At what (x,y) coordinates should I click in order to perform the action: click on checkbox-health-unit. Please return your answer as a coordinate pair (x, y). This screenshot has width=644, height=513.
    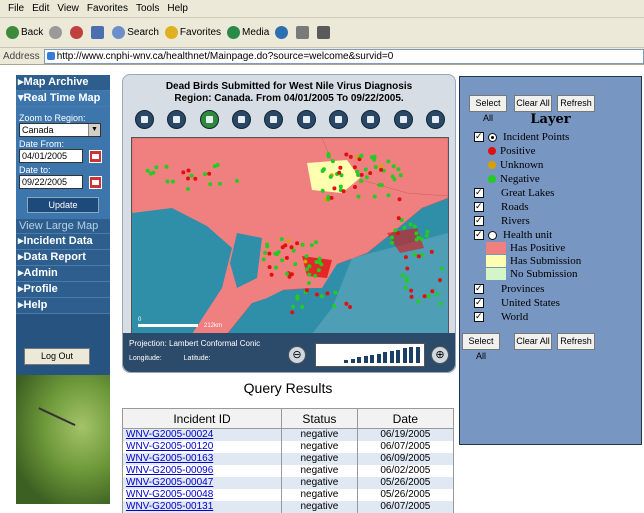
    Looking at the image, I should click on (479, 234).